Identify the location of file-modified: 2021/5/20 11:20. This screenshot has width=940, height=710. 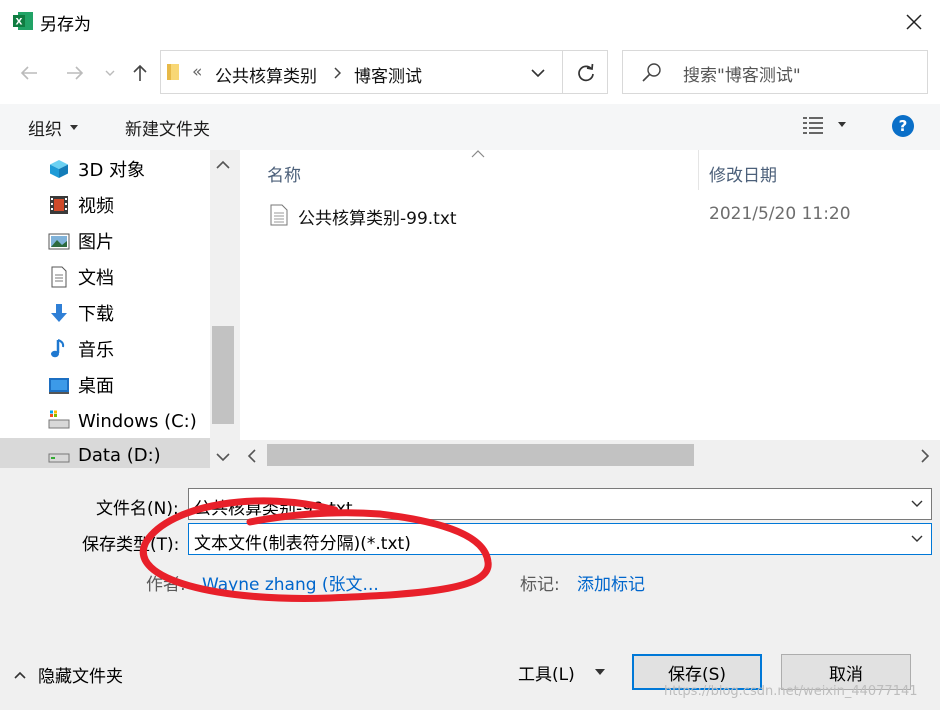
(780, 214).